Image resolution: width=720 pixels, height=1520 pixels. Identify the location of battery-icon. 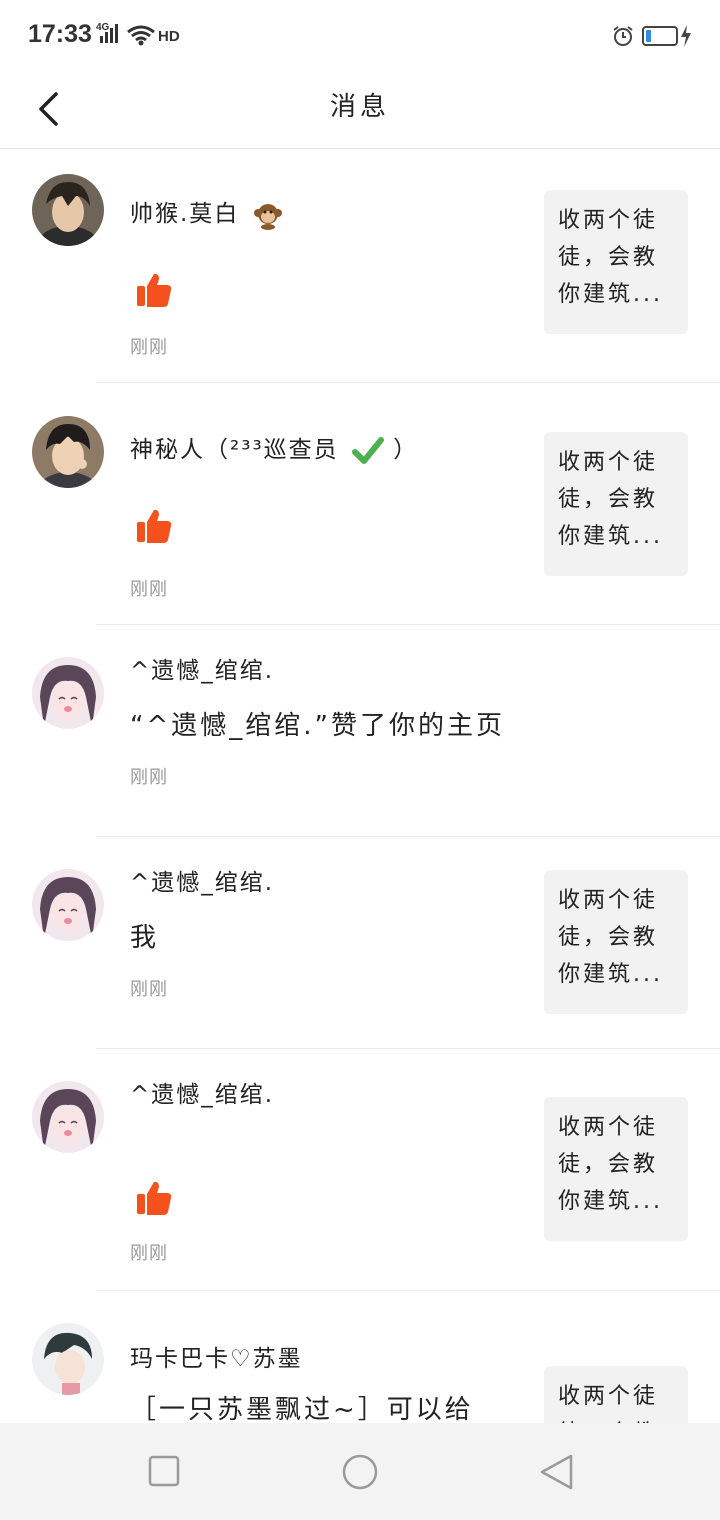
(660, 36).